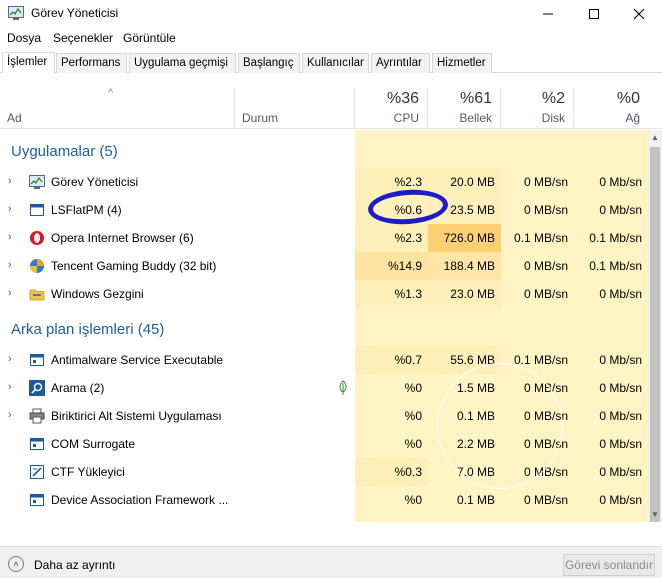 Image resolution: width=662 pixels, height=578 pixels. Describe the element at coordinates (400, 63) in the screenshot. I see `tab-ayrintilar: Ayrıntılar` at that location.